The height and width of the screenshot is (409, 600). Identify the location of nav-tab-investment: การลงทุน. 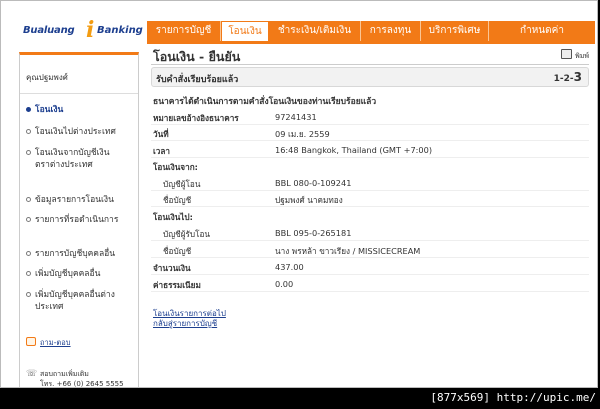
(391, 31).